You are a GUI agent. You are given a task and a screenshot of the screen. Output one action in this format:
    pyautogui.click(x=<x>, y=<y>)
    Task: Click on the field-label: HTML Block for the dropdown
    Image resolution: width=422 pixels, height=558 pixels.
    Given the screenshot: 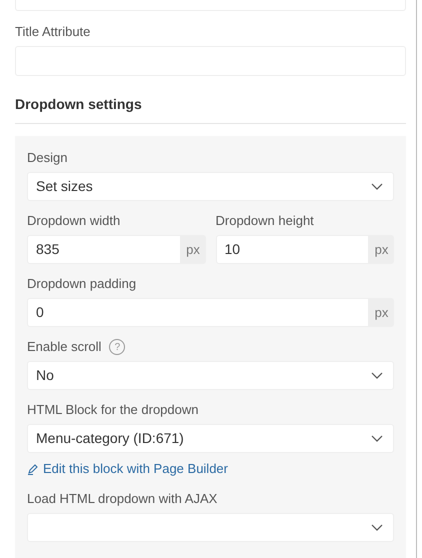 What is the action you would take?
    pyautogui.click(x=112, y=410)
    